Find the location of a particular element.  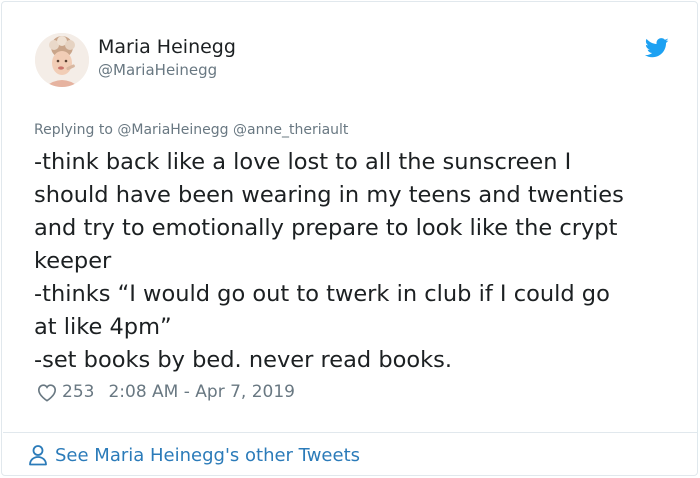

profile-photo-icon is located at coordinates (62, 60).